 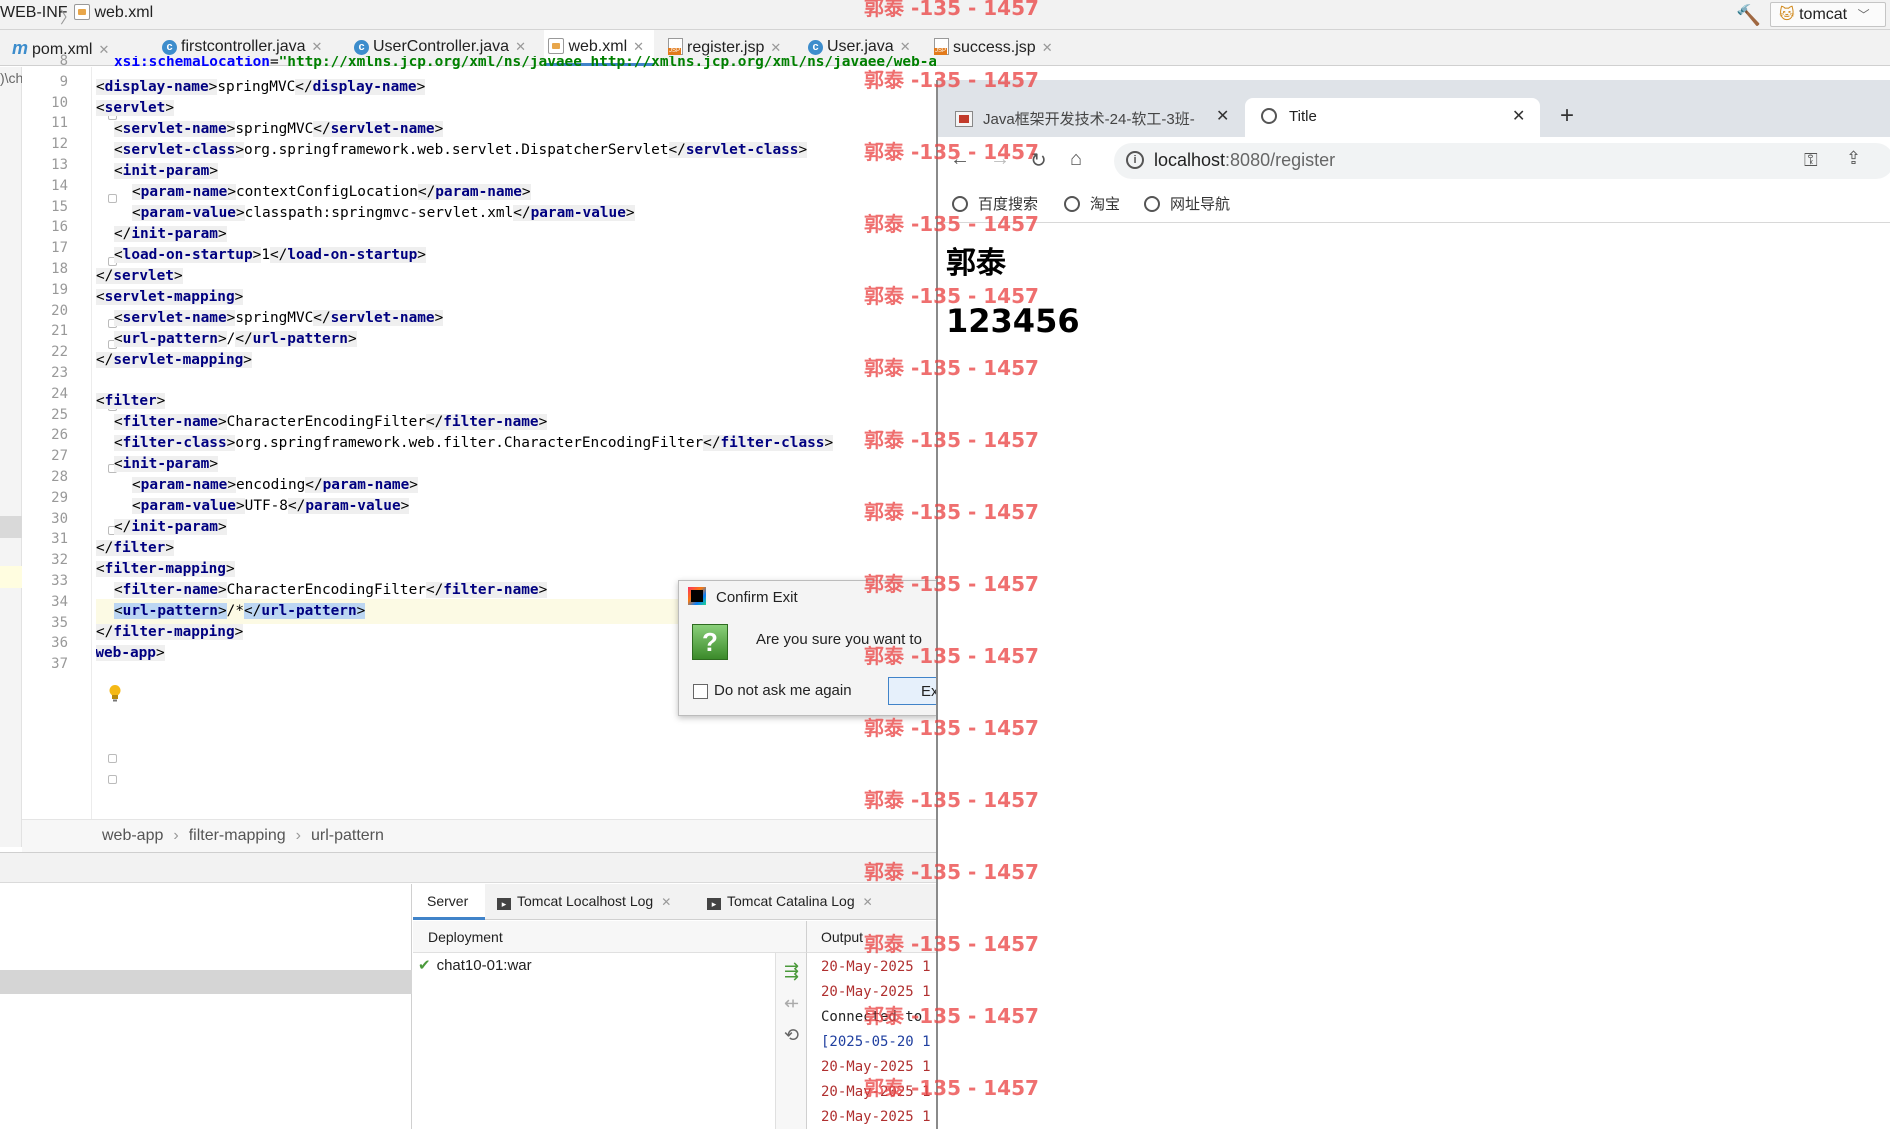 I want to click on log-icon: ▸, so click(x=714, y=904).